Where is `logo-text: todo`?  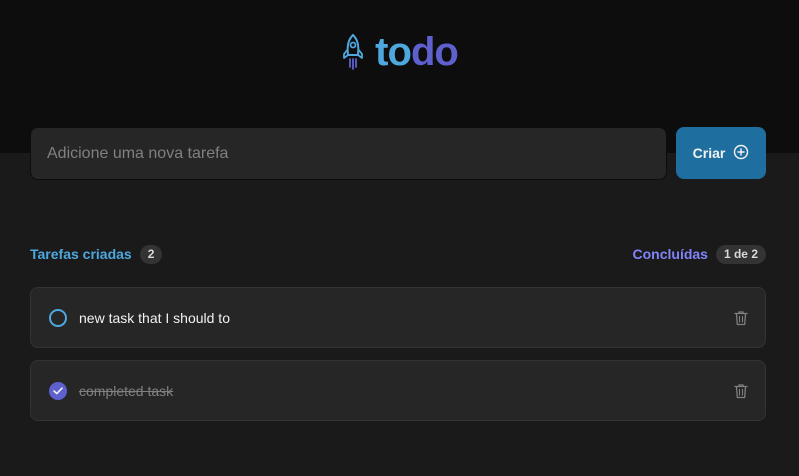 logo-text: todo is located at coordinates (417, 52).